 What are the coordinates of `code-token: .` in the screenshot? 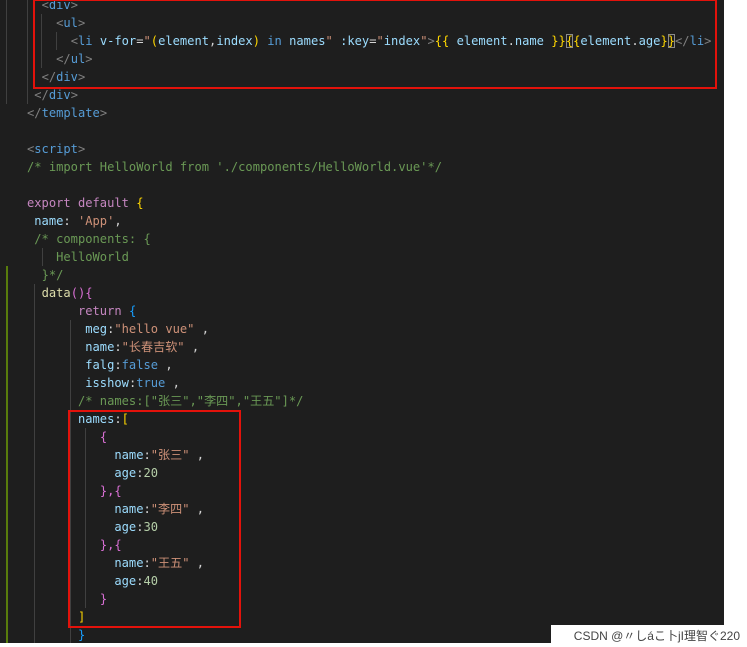 It's located at (635, 41).